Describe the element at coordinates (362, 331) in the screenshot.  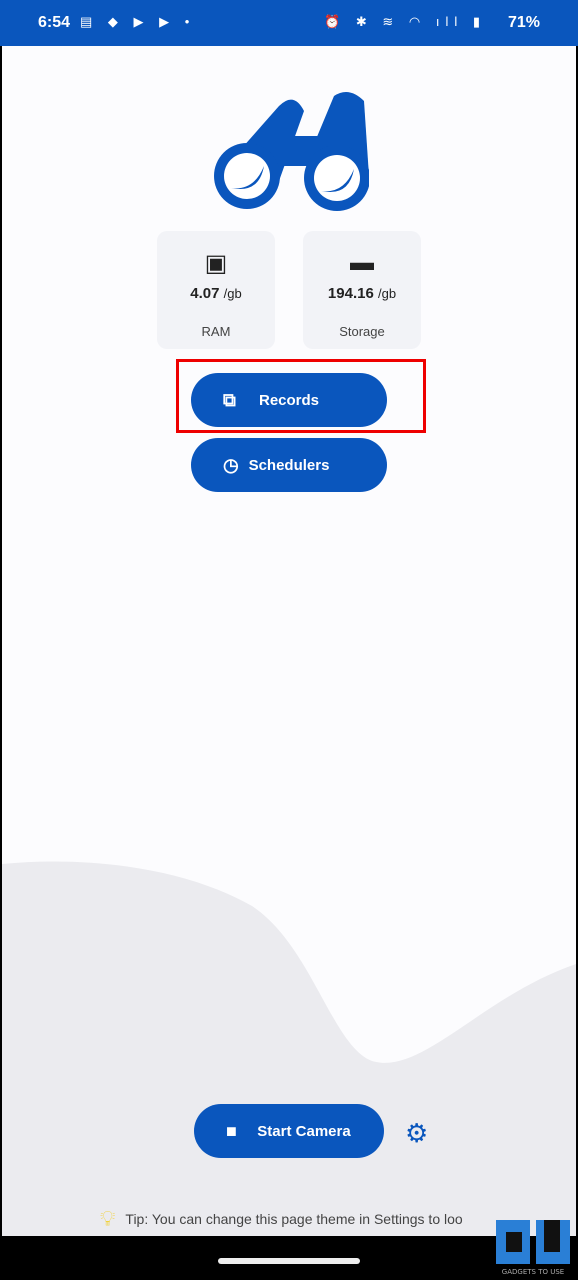
I see `storage-label: Storage` at that location.